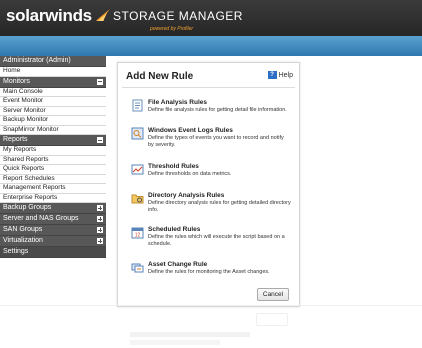 This screenshot has height=348, width=422. Describe the element at coordinates (16, 81) in the screenshot. I see `section-label: Monitors` at that location.